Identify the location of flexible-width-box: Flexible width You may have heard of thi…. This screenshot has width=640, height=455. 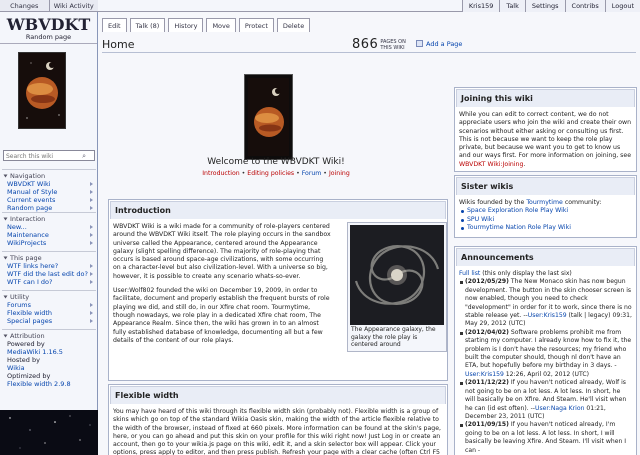
(278, 419).